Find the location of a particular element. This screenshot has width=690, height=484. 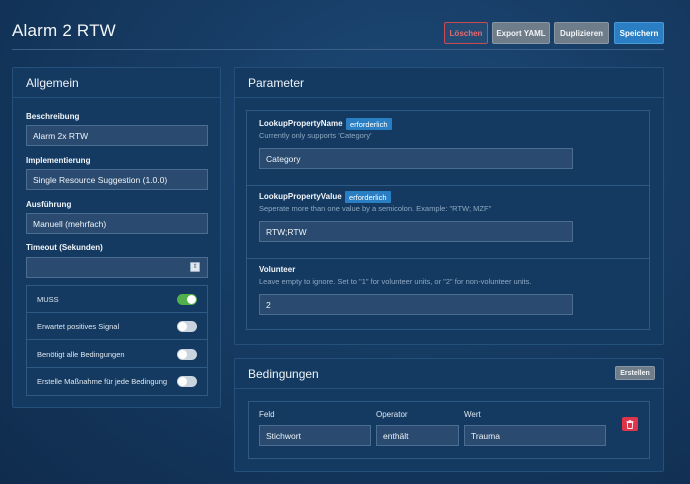

execution-select: Manuell (mehrfach) is located at coordinates (117, 223).